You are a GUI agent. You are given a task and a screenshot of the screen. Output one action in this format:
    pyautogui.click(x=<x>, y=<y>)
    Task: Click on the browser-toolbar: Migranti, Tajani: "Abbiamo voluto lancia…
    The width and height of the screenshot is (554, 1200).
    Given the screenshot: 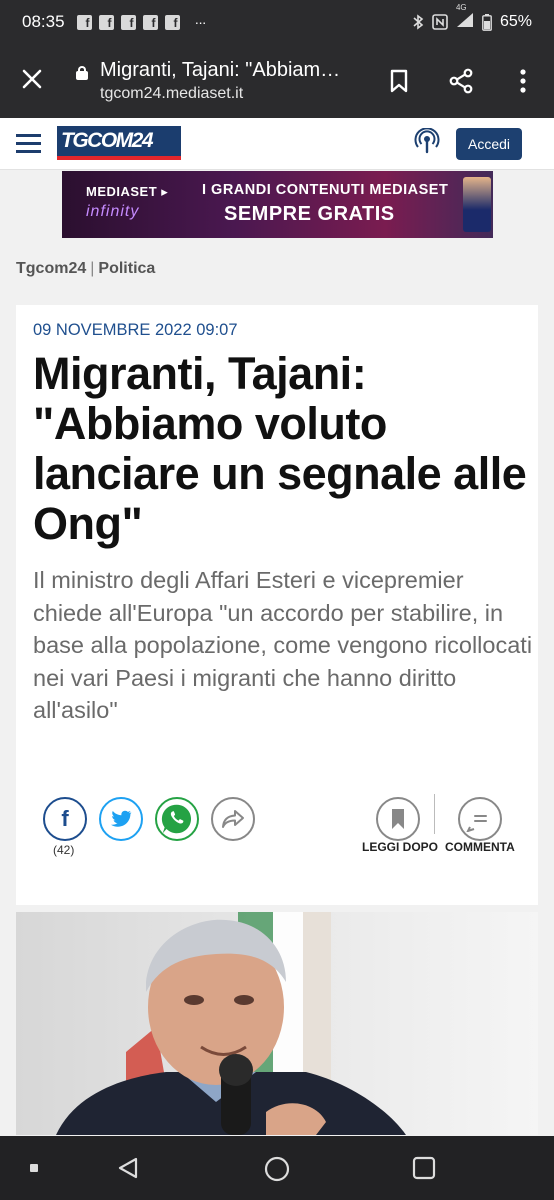 What is the action you would take?
    pyautogui.click(x=277, y=81)
    